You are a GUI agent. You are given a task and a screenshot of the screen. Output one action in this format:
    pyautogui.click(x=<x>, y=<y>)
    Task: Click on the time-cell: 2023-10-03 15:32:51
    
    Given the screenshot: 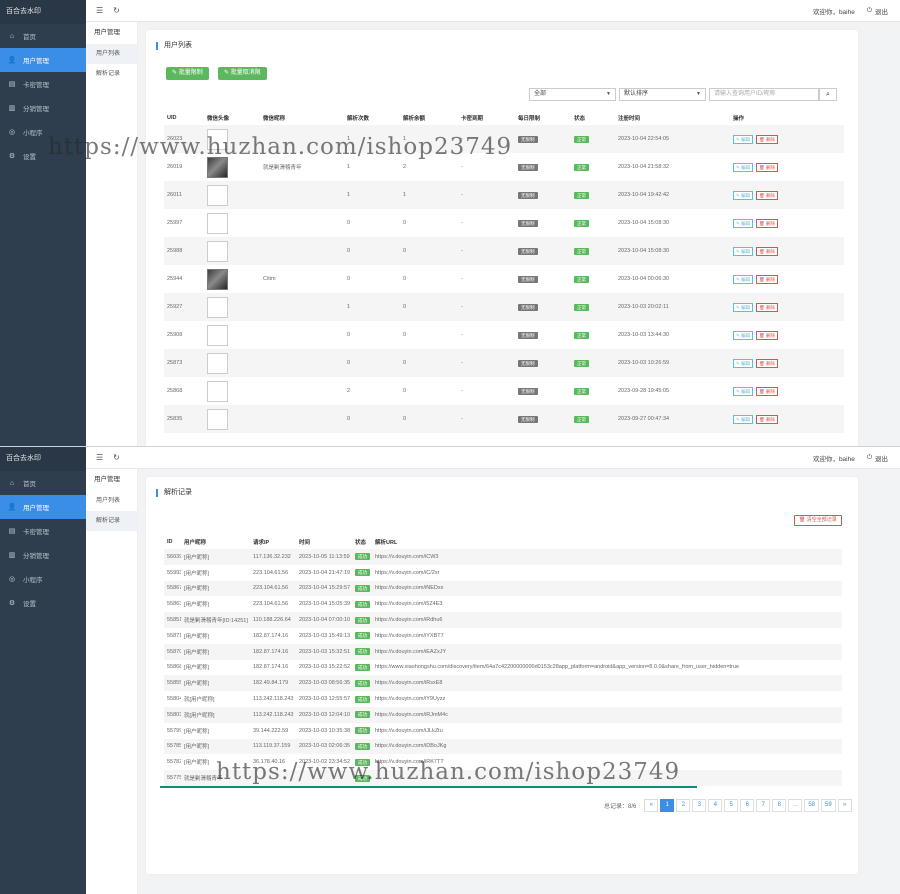 What is the action you would take?
    pyautogui.click(x=324, y=651)
    